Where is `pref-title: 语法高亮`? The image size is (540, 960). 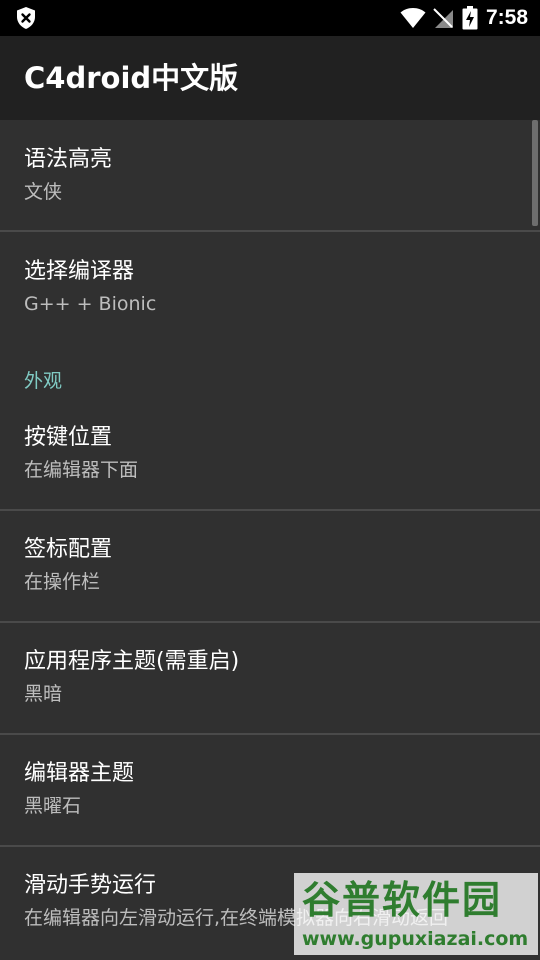 pref-title: 语法高亮 is located at coordinates (68, 159).